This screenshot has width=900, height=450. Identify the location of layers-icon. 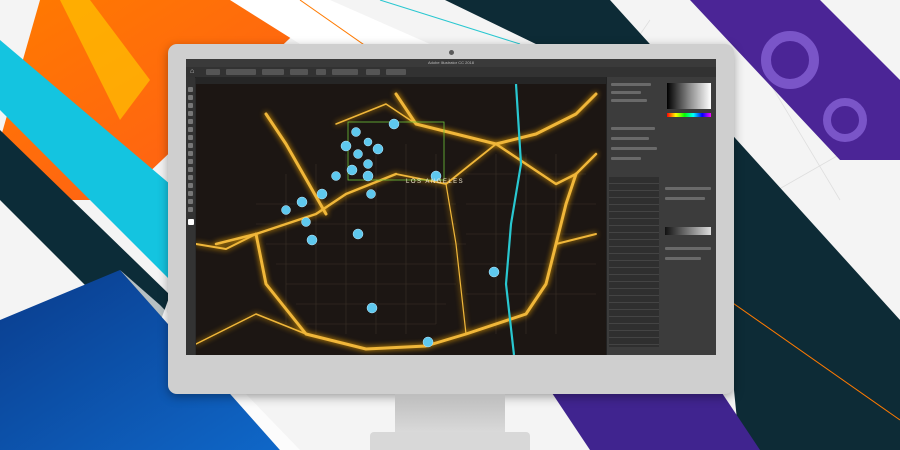
(634, 262).